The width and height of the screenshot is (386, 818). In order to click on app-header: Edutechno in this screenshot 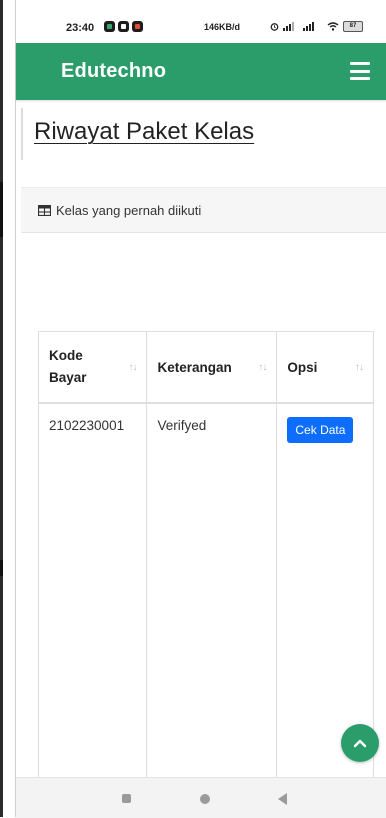, I will do `click(201, 71)`.